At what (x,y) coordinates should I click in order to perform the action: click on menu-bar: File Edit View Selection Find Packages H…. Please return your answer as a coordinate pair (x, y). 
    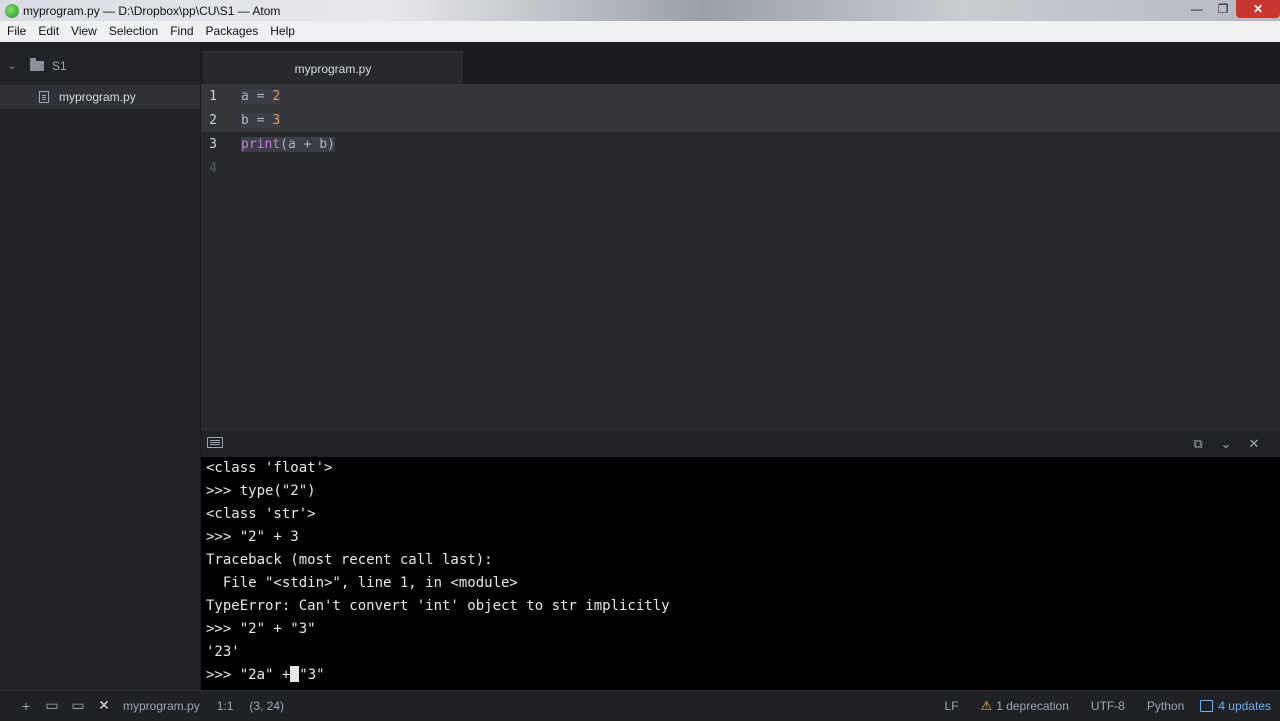
    Looking at the image, I should click on (640, 31).